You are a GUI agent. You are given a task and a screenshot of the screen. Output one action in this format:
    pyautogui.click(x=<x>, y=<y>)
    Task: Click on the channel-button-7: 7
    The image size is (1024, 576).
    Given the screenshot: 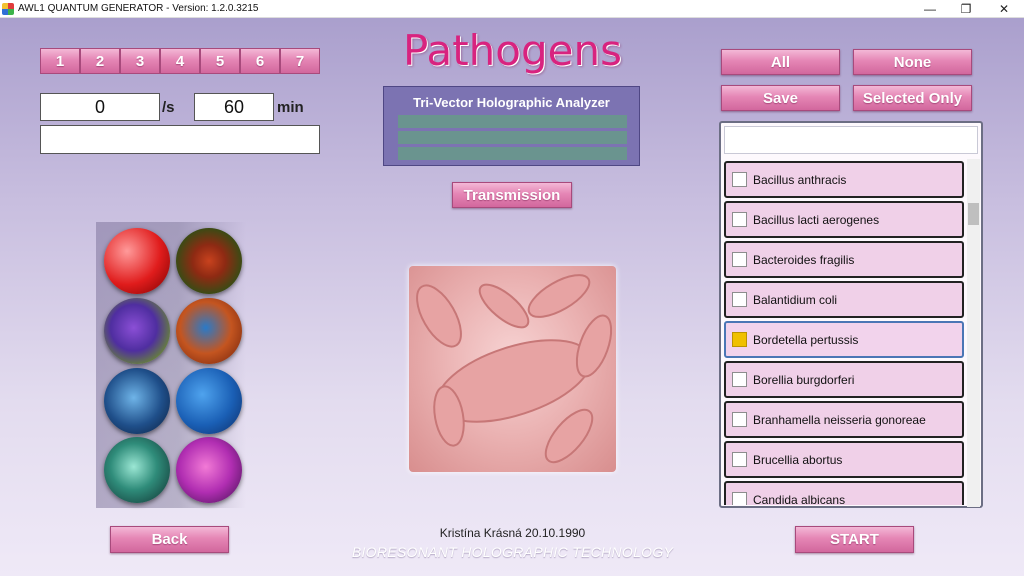 What is the action you would take?
    pyautogui.click(x=300, y=61)
    